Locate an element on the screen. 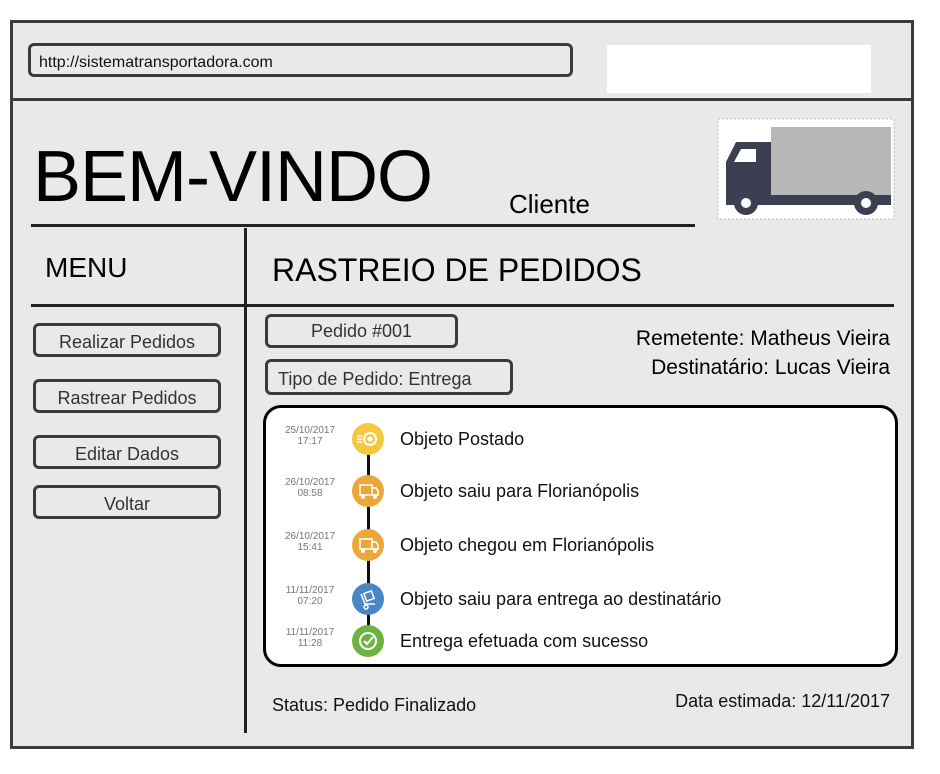  event-datetime: 11/11/2017 11:28 is located at coordinates (310, 638).